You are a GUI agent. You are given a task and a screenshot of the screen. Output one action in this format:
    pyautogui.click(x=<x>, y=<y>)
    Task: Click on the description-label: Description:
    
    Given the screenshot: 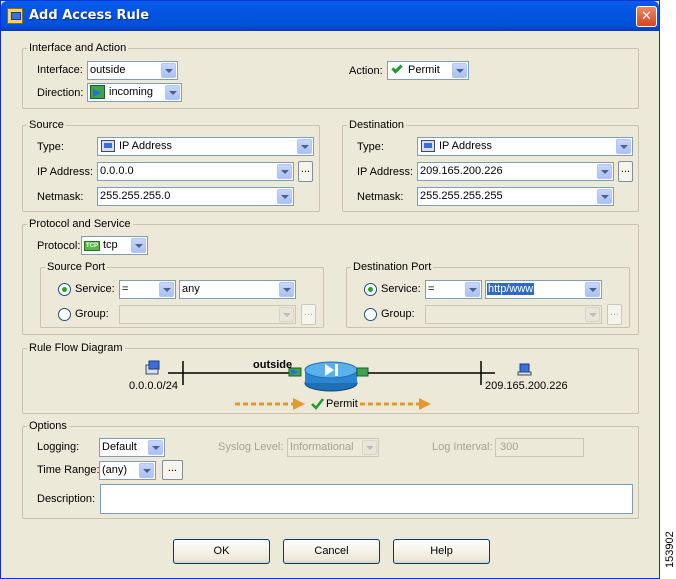 What is the action you would take?
    pyautogui.click(x=66, y=499)
    